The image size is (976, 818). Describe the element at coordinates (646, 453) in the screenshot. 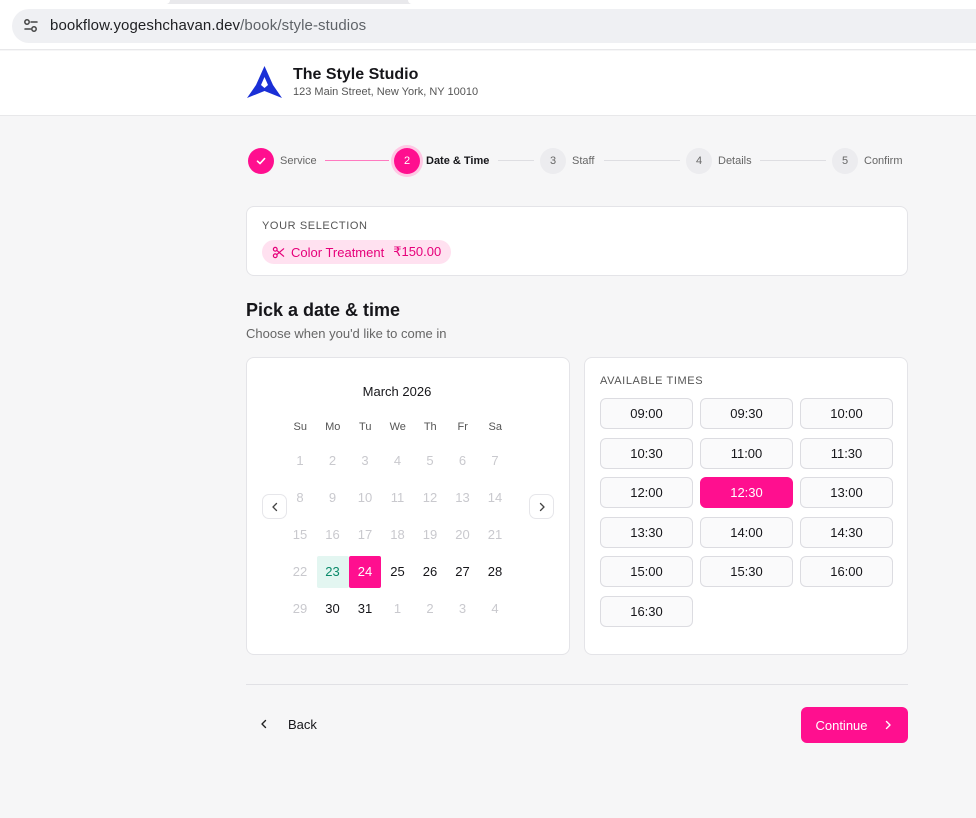

I see `time-slot: 10:30` at that location.